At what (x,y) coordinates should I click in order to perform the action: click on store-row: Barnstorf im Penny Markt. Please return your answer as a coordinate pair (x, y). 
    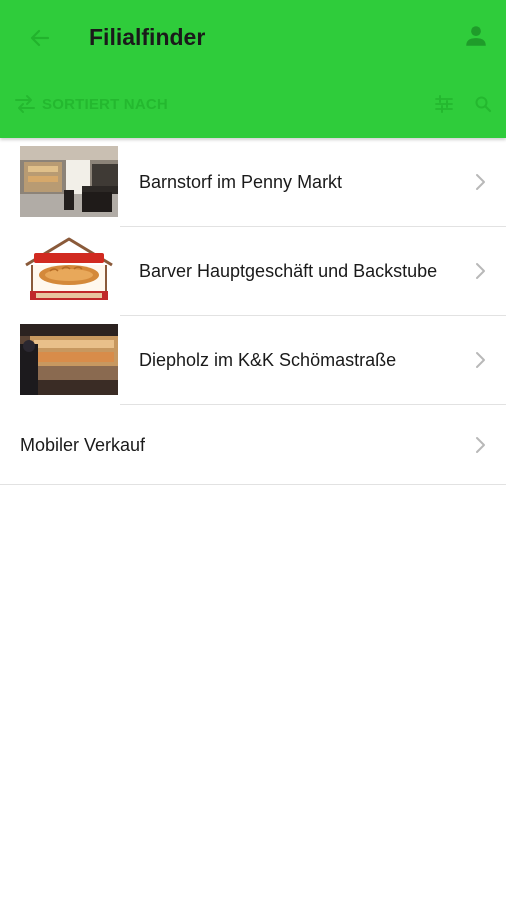
    Looking at the image, I should click on (253, 182).